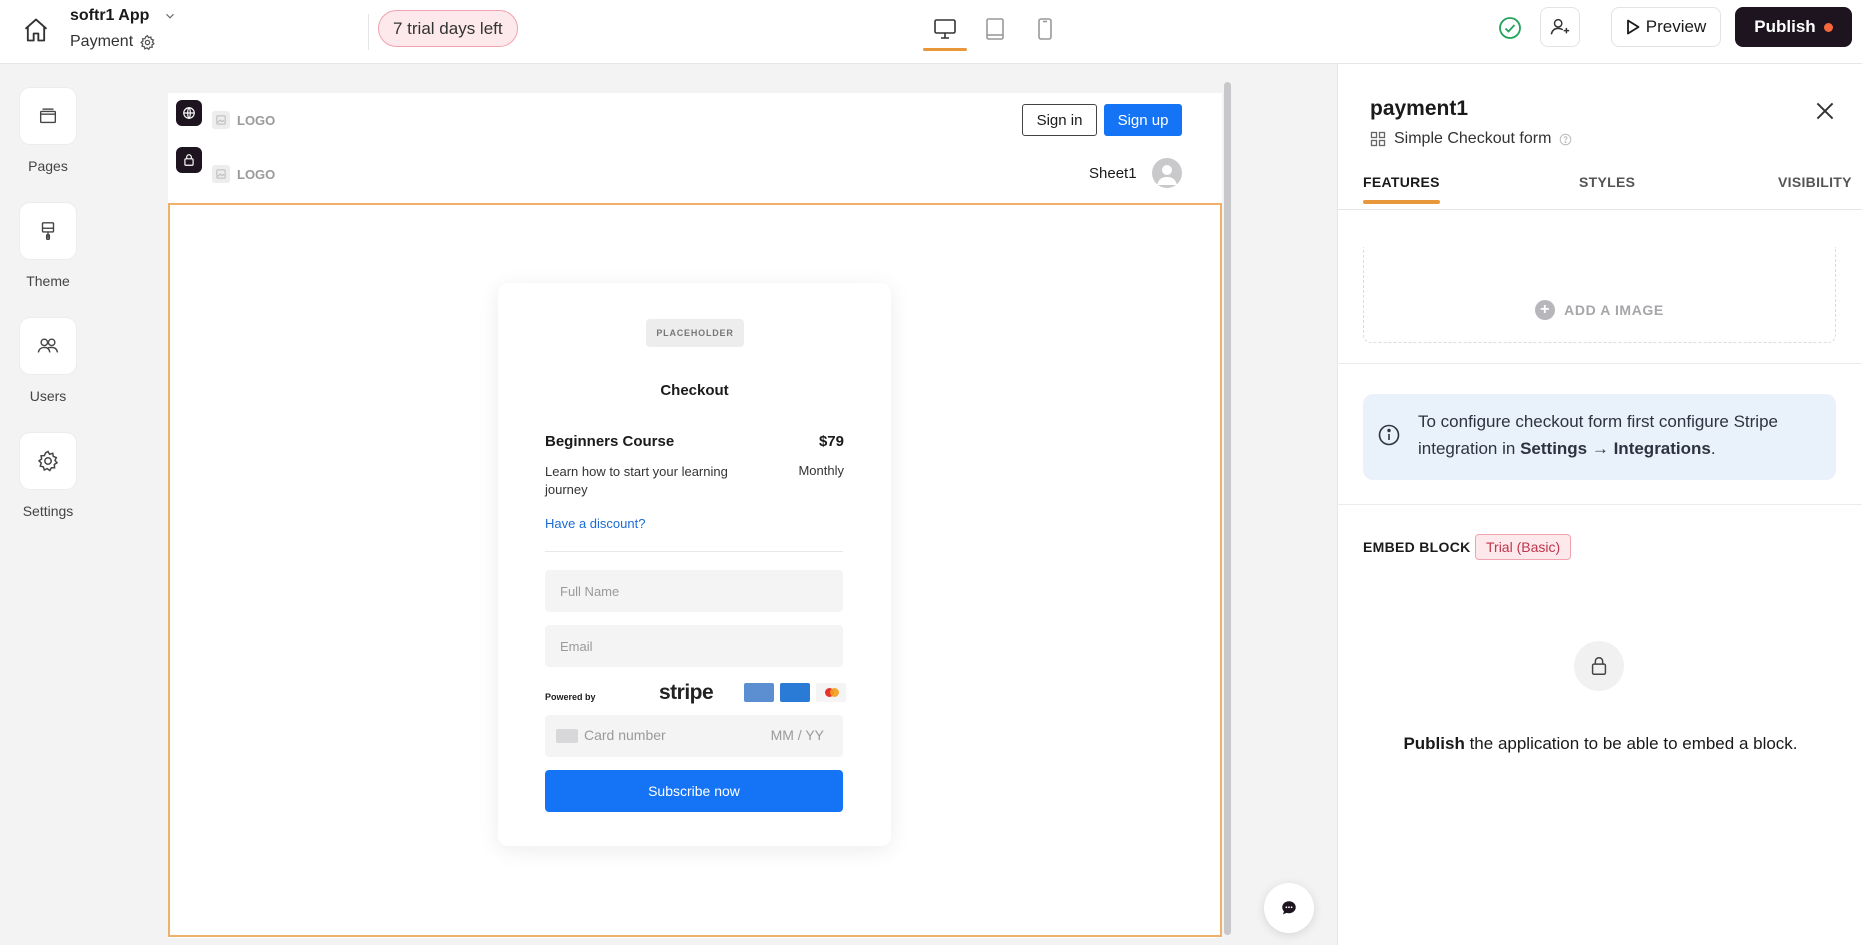  I want to click on plus-icon: +, so click(1545, 309).